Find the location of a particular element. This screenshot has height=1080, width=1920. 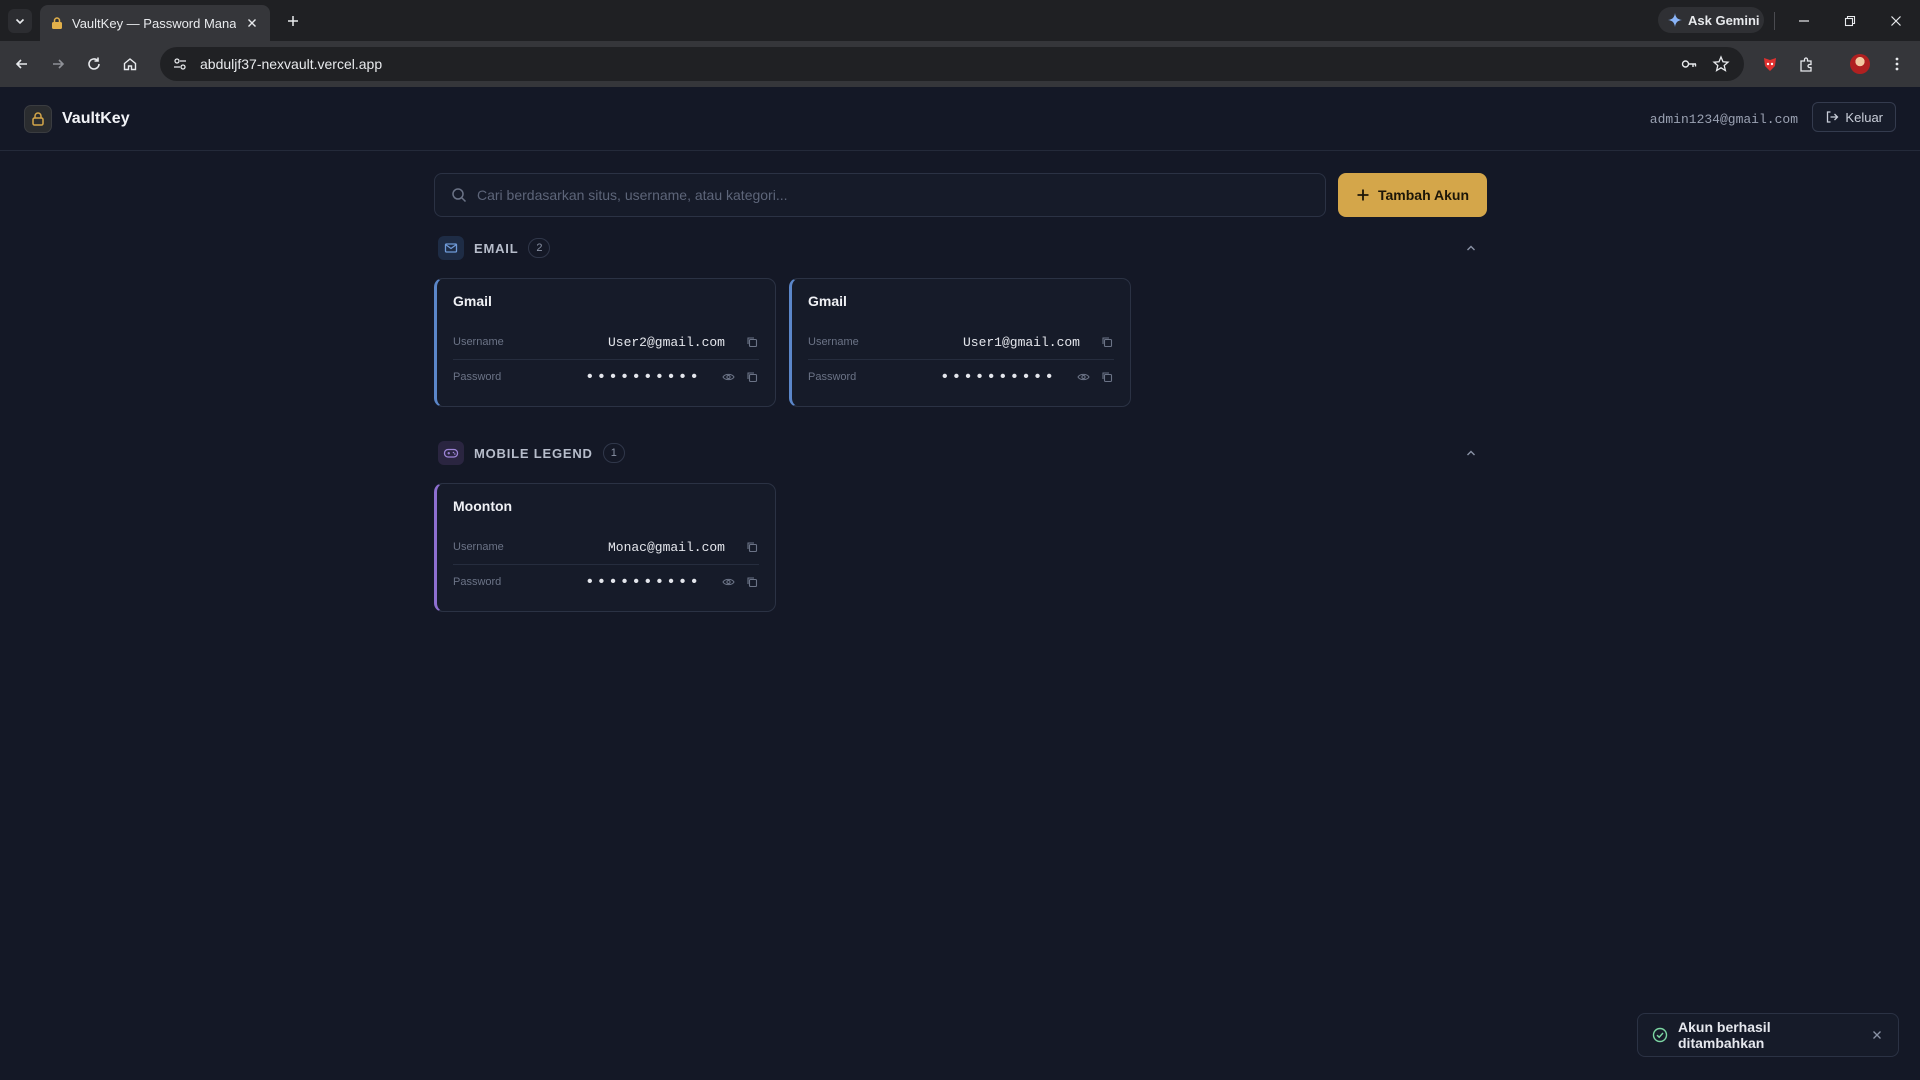

extension-button is located at coordinates (1770, 64).